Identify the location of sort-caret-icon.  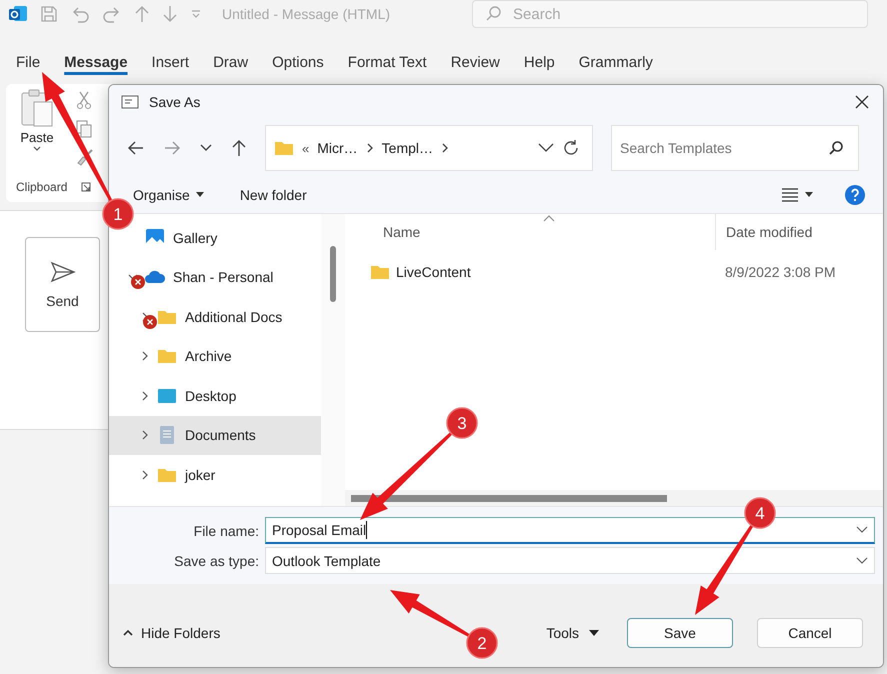
(549, 218).